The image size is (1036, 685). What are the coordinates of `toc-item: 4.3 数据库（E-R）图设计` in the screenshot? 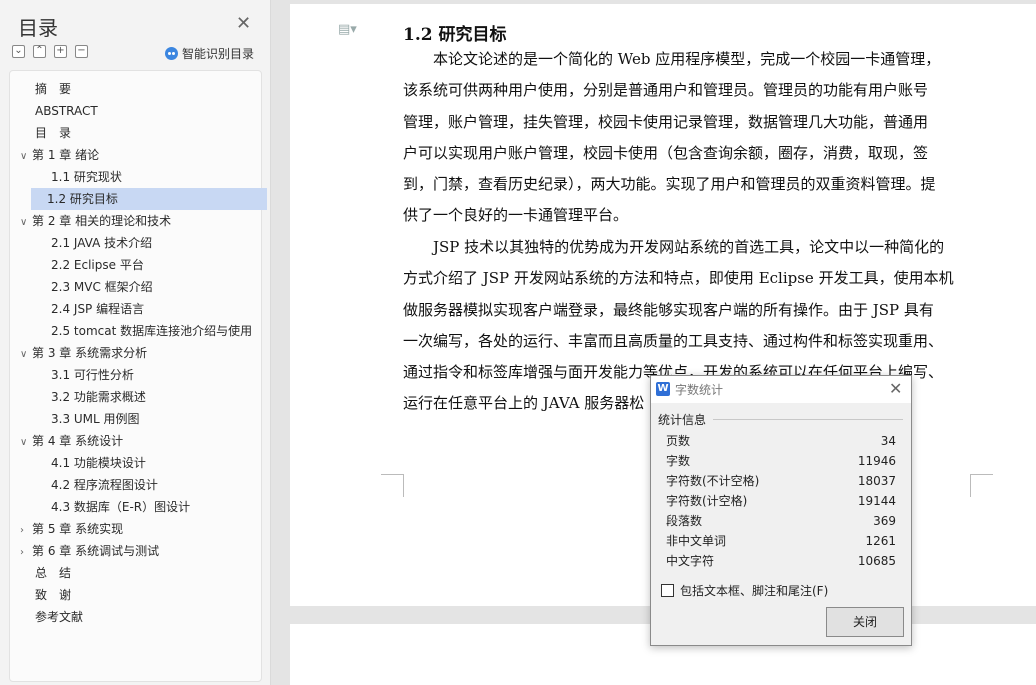 It's located at (152, 507).